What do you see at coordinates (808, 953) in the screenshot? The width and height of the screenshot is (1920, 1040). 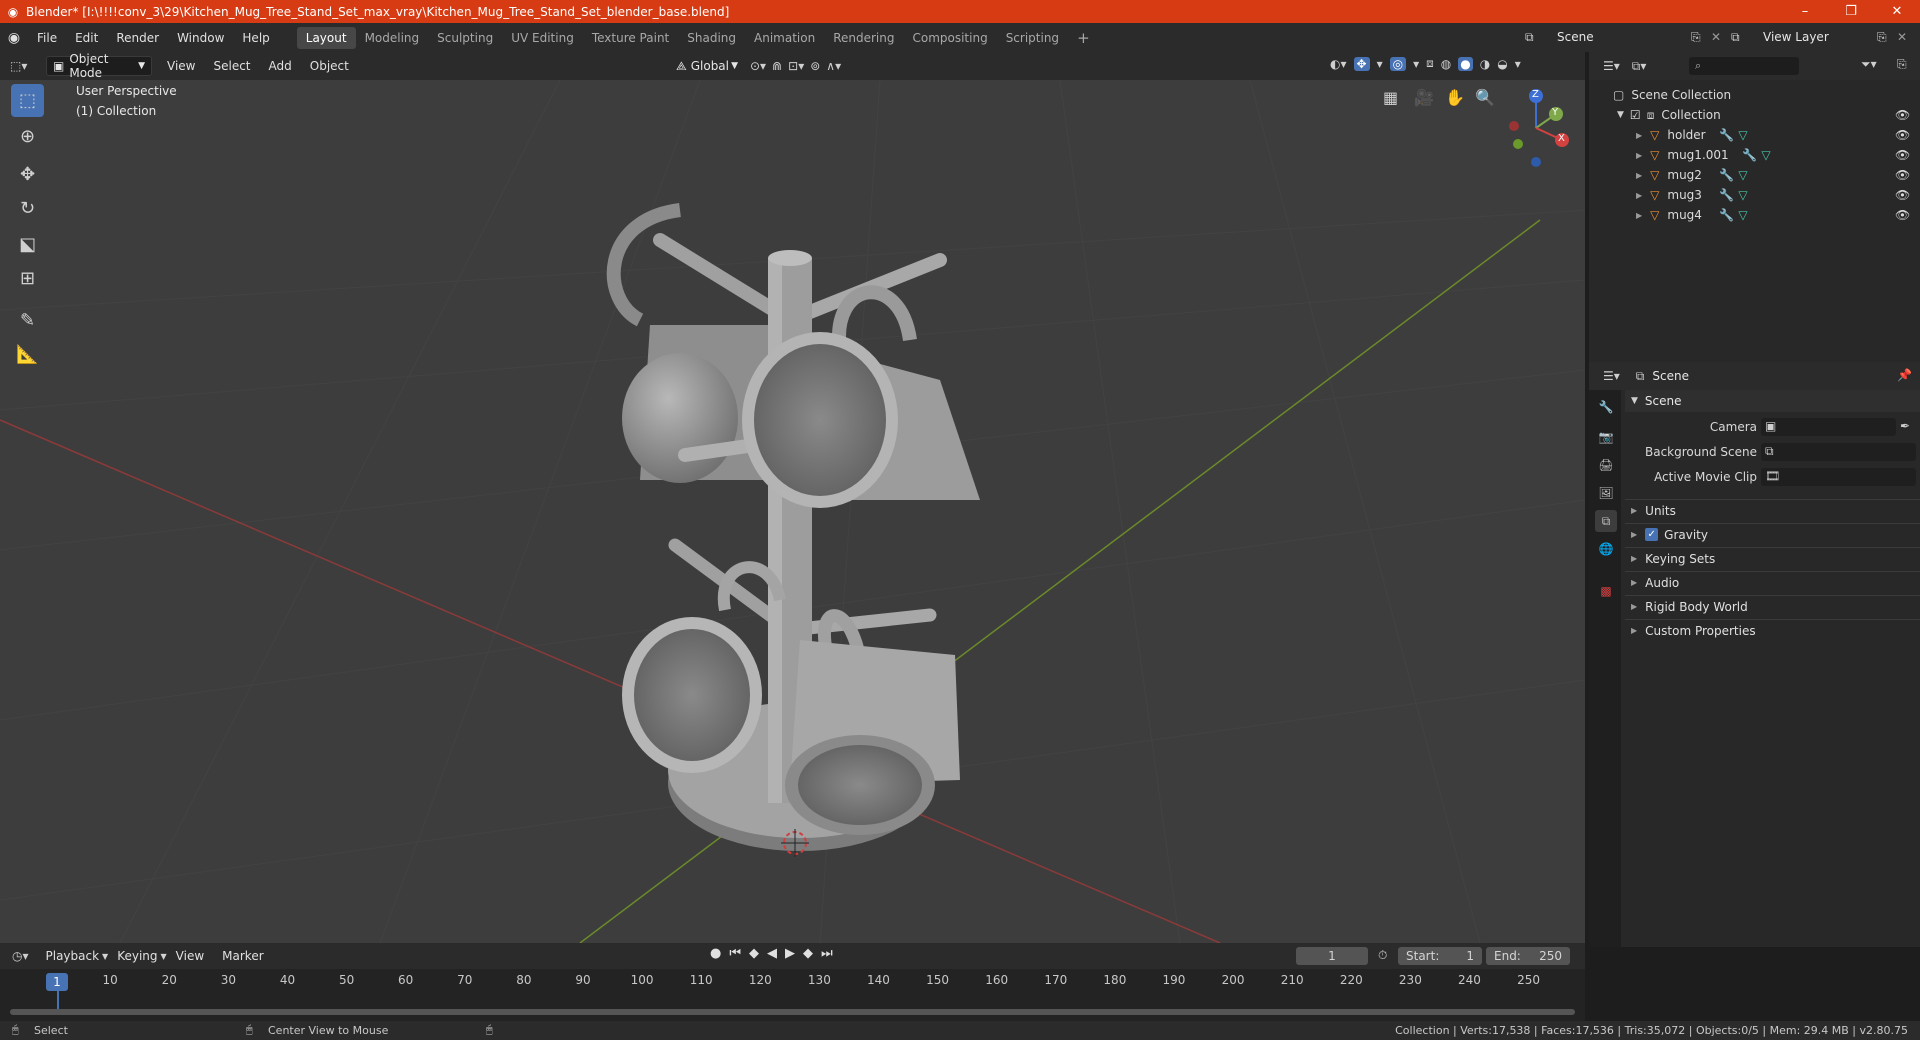 I see `next-keyframe-icon: ◆` at bounding box center [808, 953].